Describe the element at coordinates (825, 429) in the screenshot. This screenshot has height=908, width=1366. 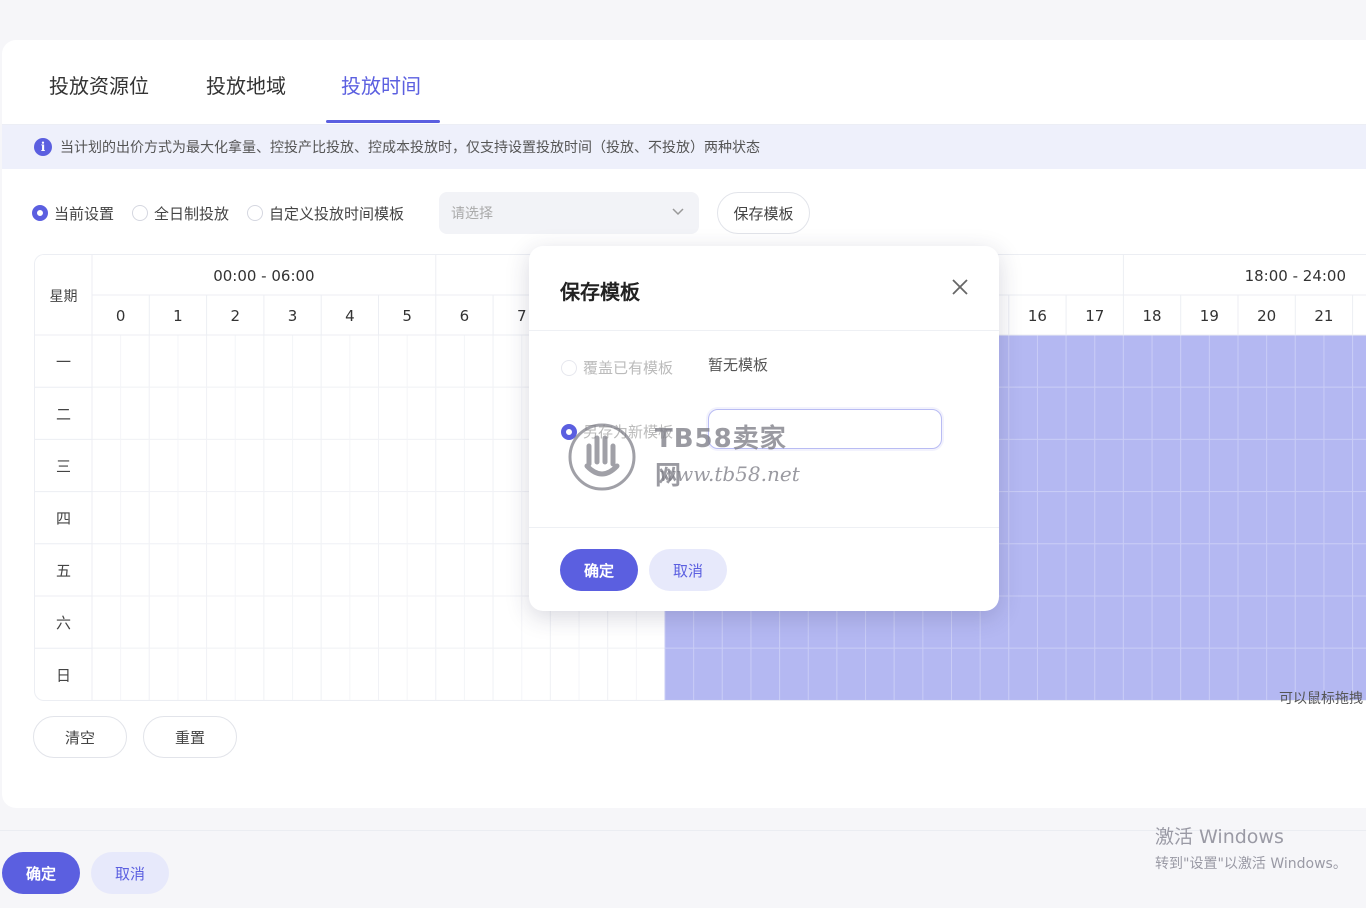
I see `template-name-input` at that location.